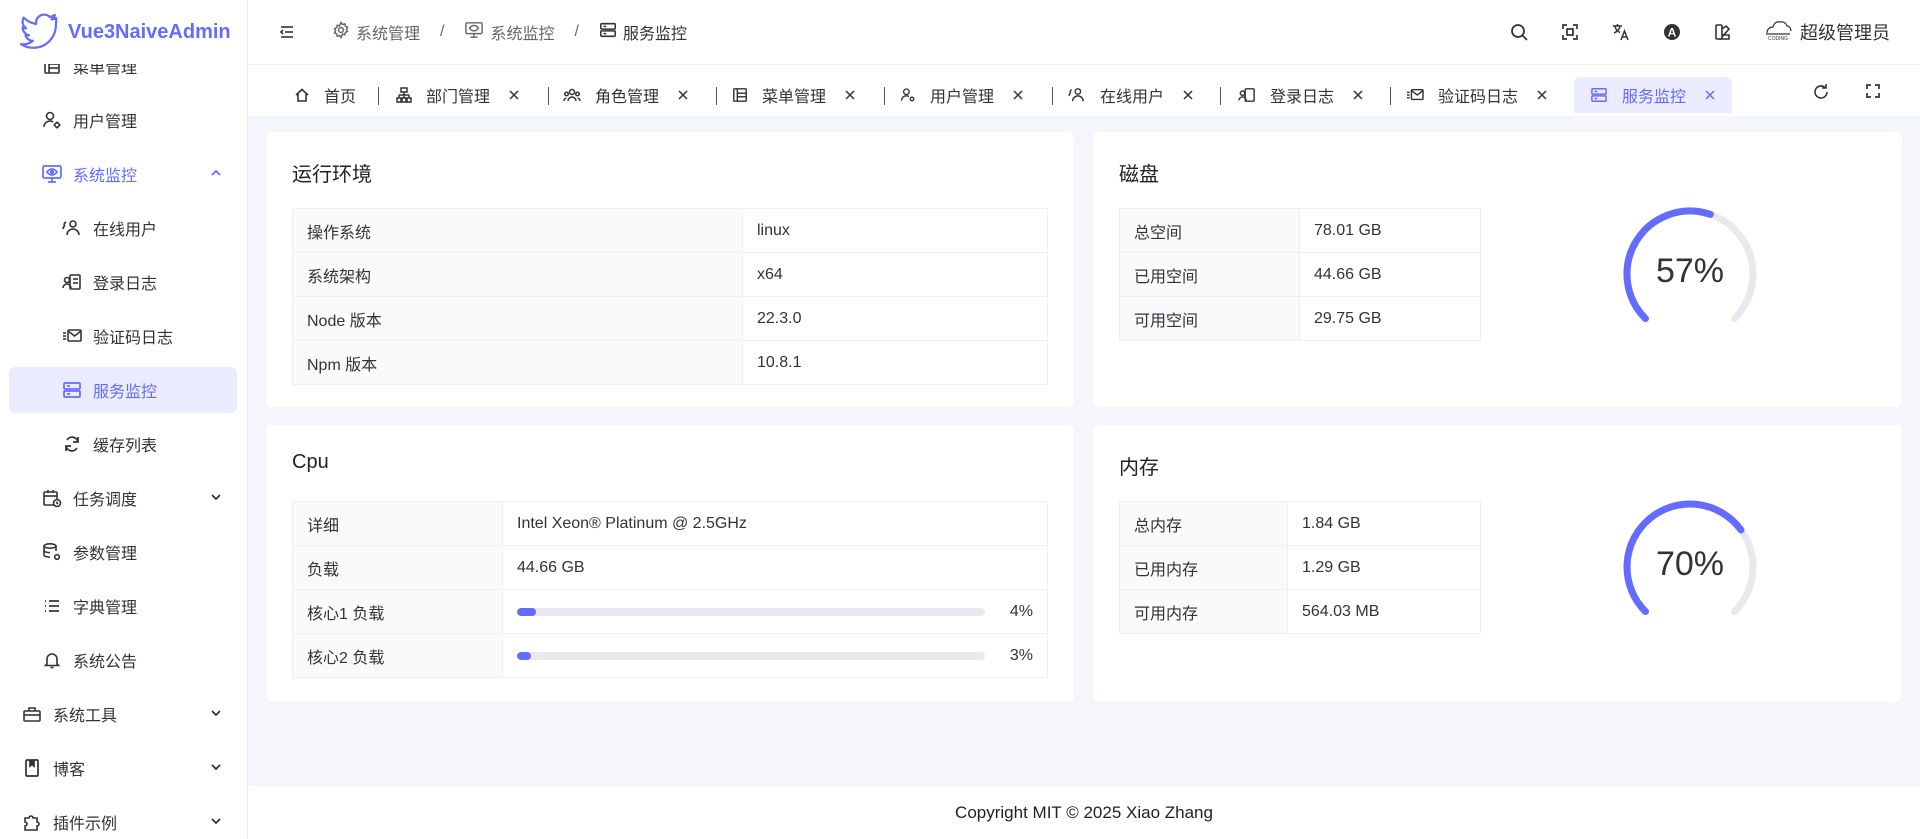 The image size is (1920, 839). What do you see at coordinates (69, 770) in the screenshot?
I see `sidebar-item-label: 博客` at bounding box center [69, 770].